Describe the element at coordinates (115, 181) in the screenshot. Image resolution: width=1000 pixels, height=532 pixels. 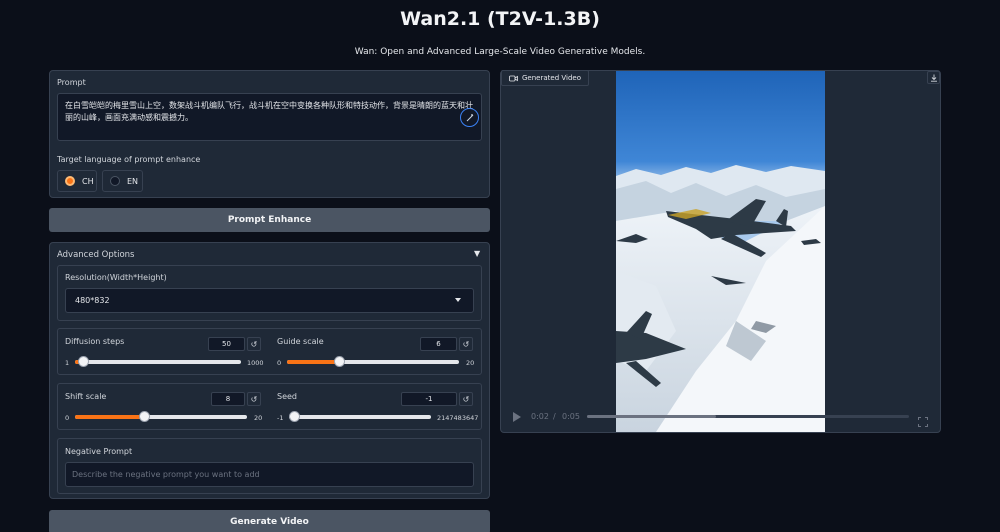
I see `radio-unselected-icon` at that location.